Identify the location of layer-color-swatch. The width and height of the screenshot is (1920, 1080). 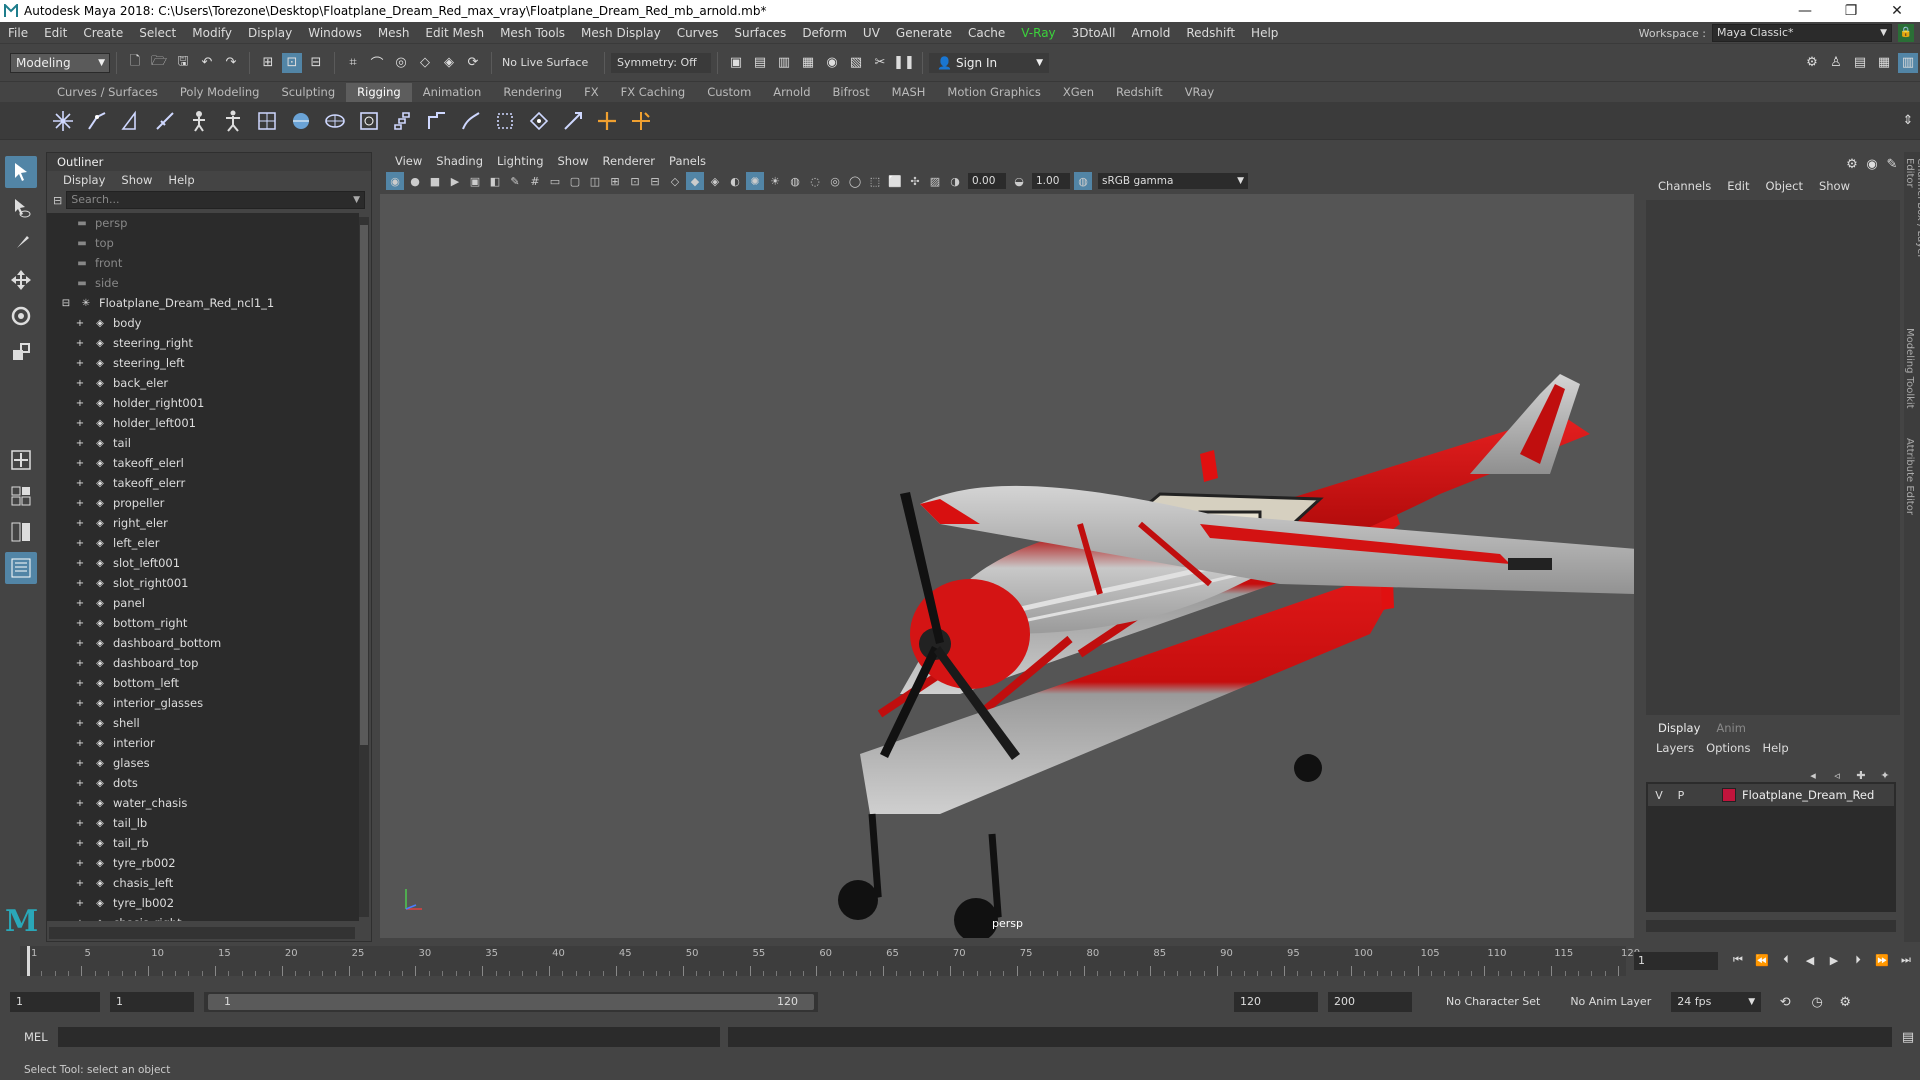
(1729, 795).